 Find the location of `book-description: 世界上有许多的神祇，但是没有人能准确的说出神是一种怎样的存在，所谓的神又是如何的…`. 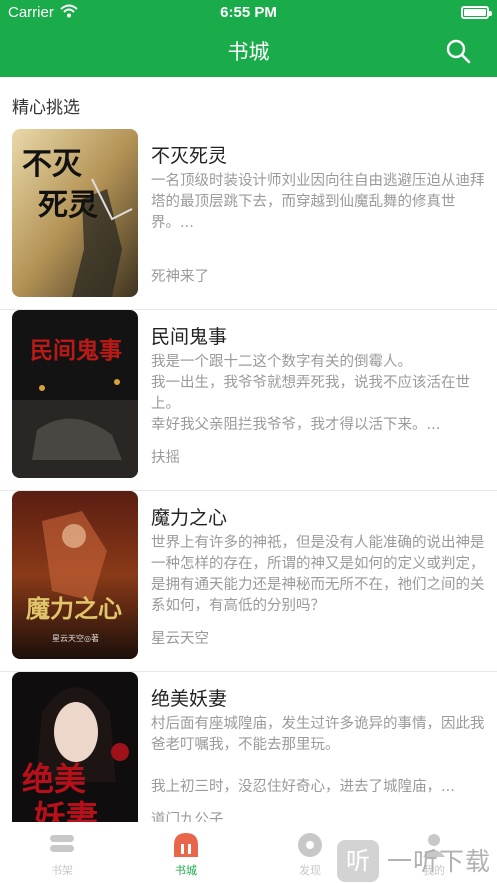

book-description: 世界上有许多的神祇，但是没有人能准确的说出神是一种怎样的存在，所谓的神又是如何的… is located at coordinates (318, 574).